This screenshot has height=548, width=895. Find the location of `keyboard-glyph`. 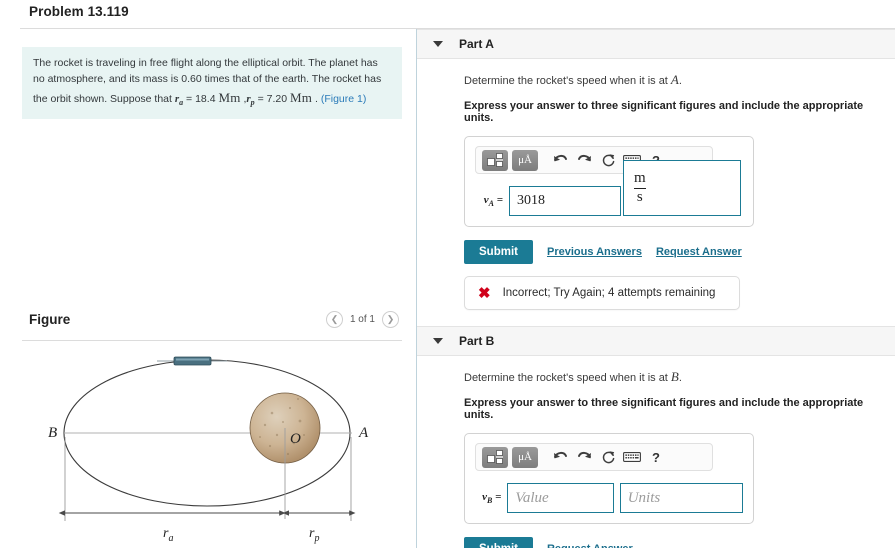

keyboard-glyph is located at coordinates (632, 457).